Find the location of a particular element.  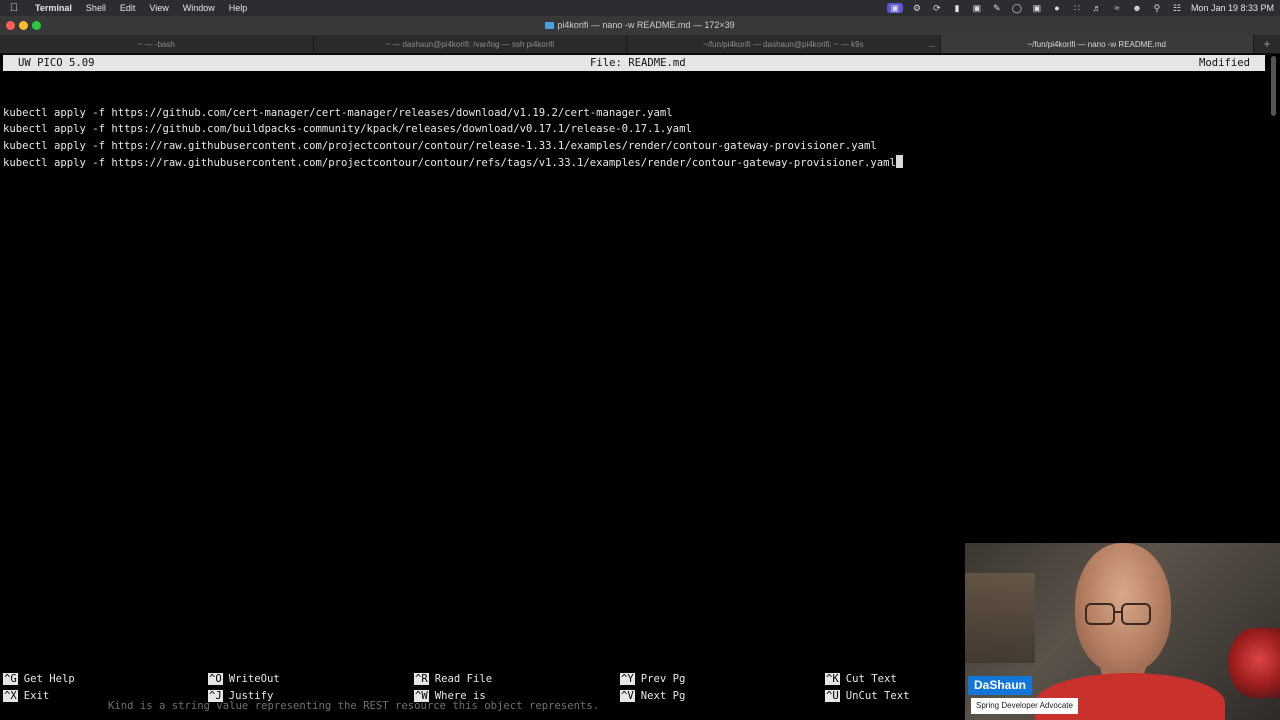

camera-icon: ▣ is located at coordinates (1037, 8).